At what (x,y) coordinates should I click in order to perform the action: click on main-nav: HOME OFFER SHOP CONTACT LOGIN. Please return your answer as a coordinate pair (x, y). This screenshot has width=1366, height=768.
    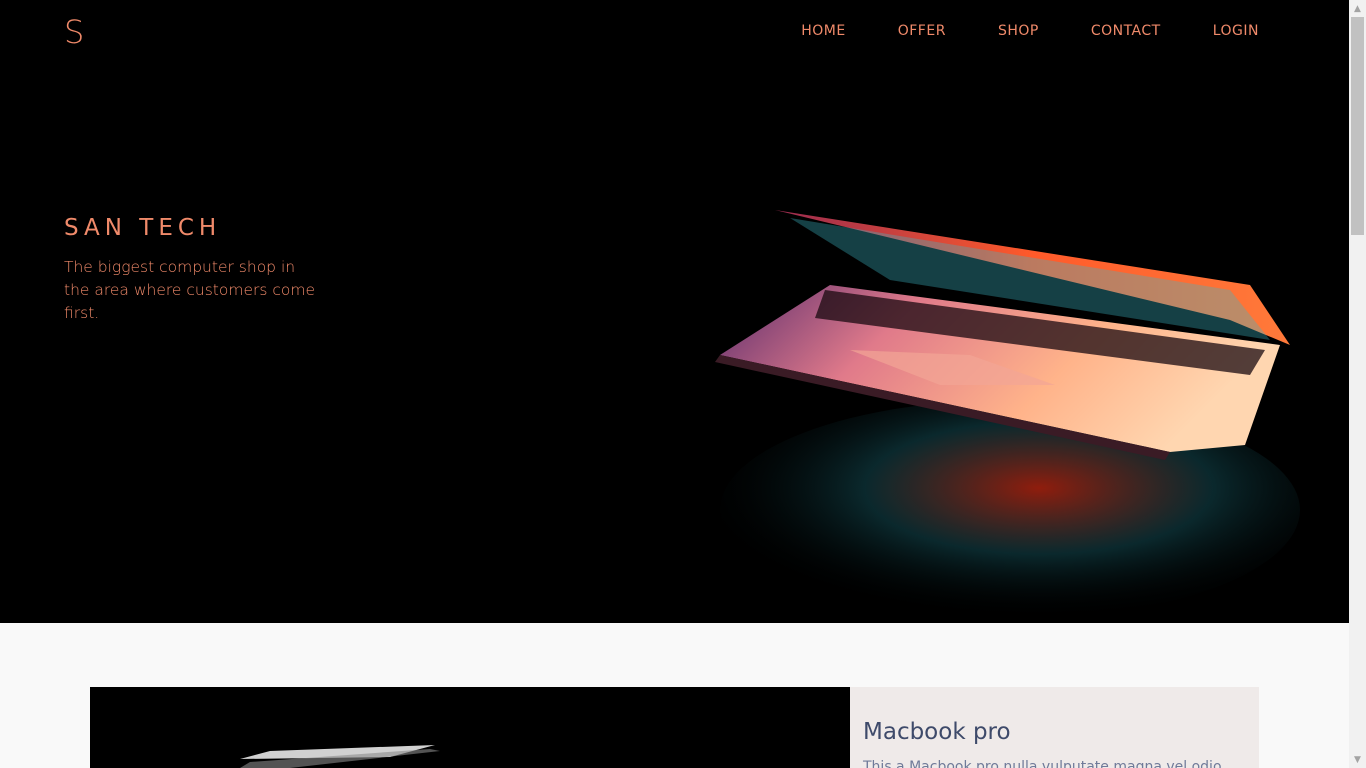
    Looking at the image, I should click on (1004, 31).